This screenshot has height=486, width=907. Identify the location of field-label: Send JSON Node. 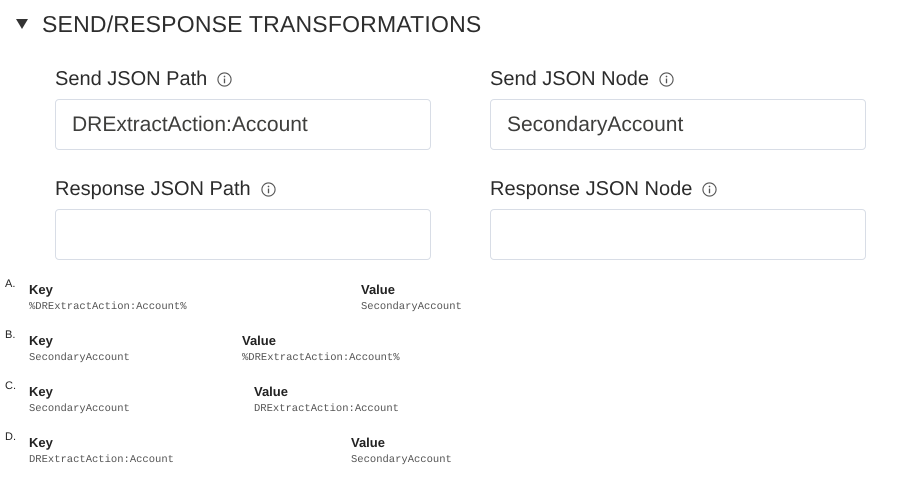
(569, 79).